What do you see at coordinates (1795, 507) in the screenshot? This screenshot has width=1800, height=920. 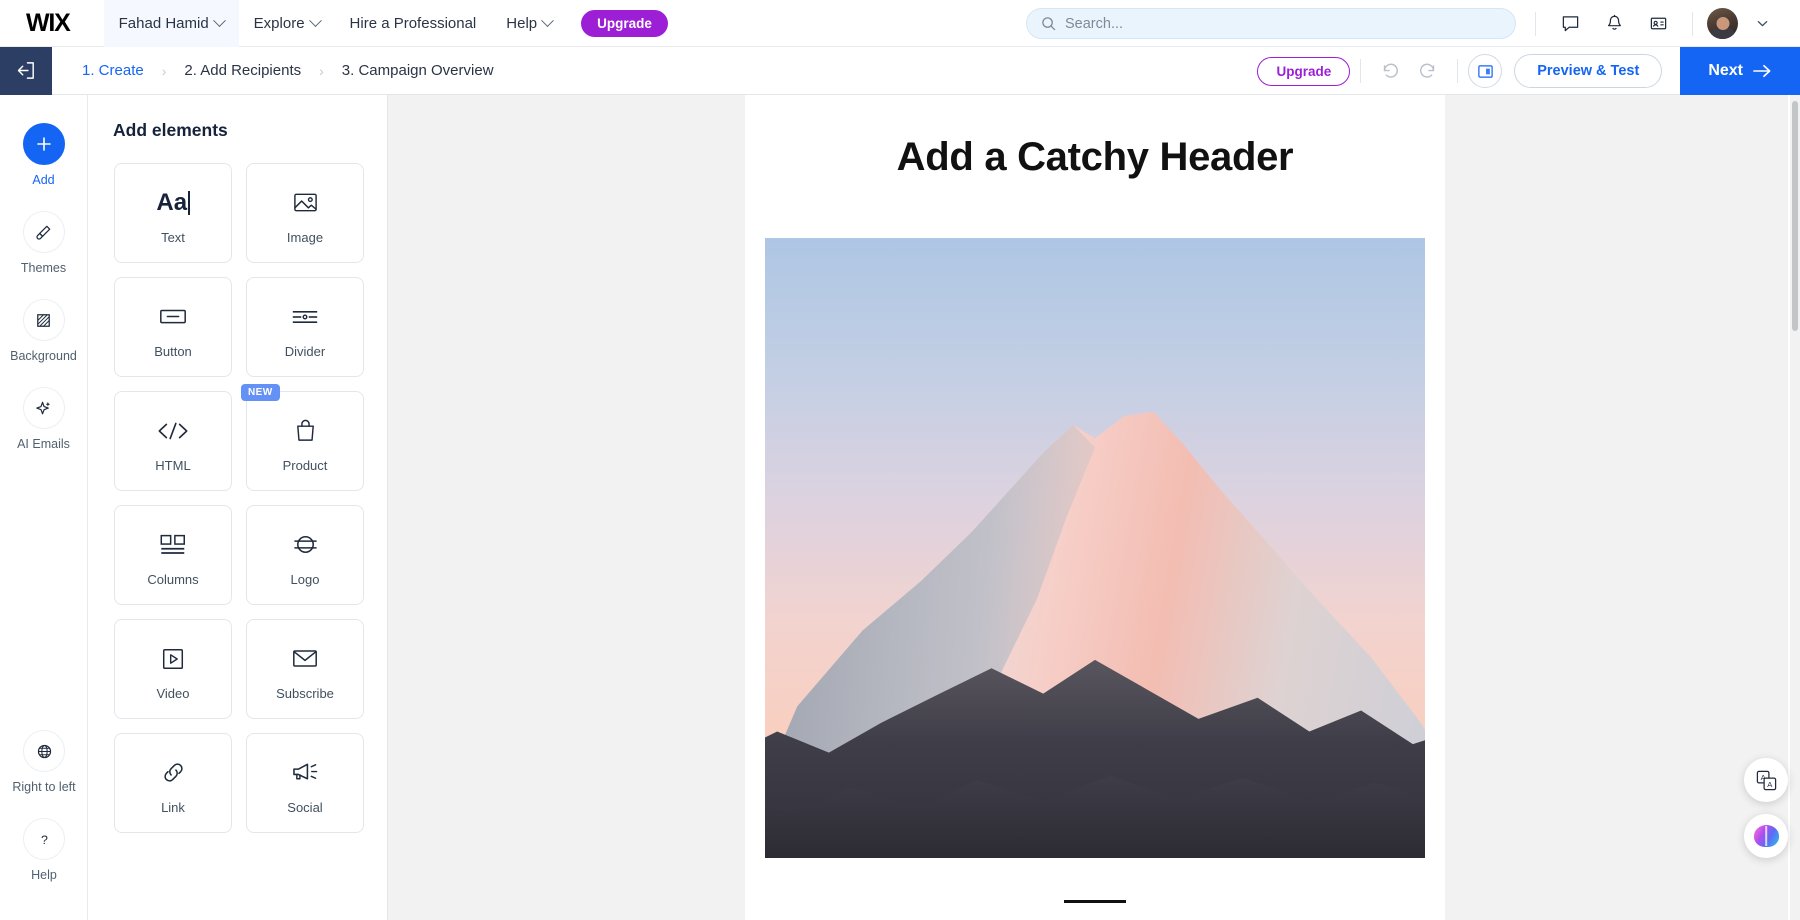 I see `canvas-scrollbar` at bounding box center [1795, 507].